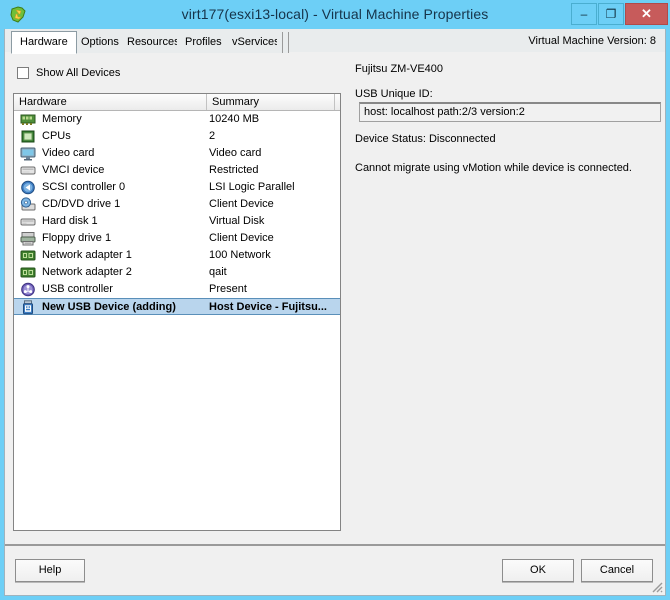  I want to click on table-row: Floppy drive 1 Client Device, so click(177, 238).